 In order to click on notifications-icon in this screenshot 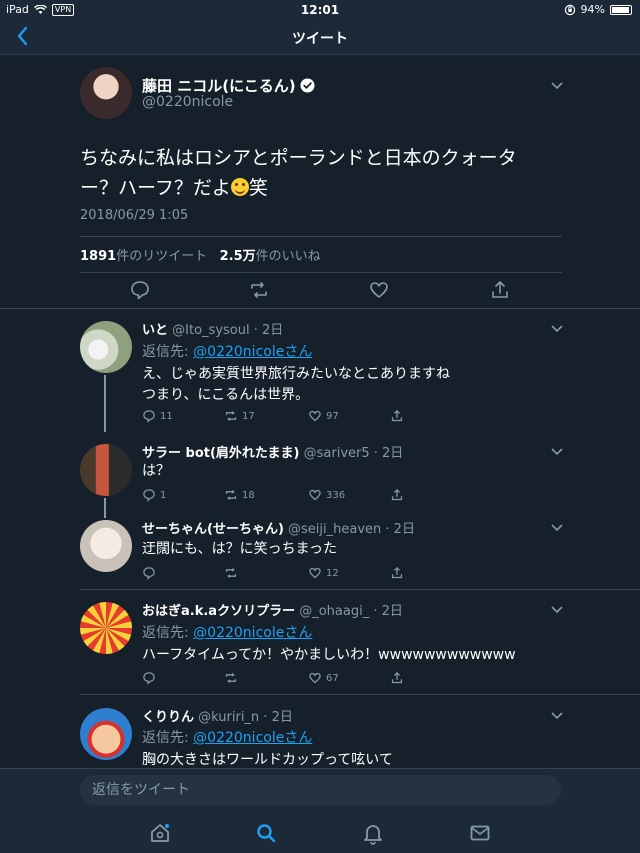, I will do `click(373, 833)`.